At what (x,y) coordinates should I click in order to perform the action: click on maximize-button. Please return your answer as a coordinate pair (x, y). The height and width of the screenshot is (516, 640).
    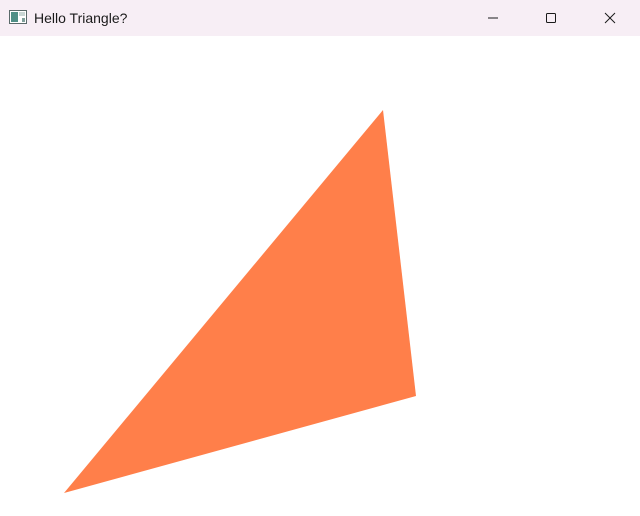
    Looking at the image, I should click on (551, 18).